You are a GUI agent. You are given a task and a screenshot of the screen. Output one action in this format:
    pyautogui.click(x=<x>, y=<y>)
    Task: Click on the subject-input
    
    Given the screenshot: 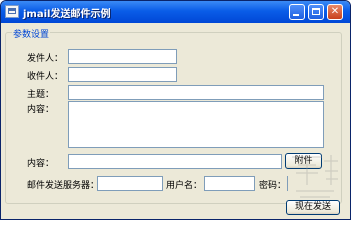 What is the action you would take?
    pyautogui.click(x=196, y=92)
    